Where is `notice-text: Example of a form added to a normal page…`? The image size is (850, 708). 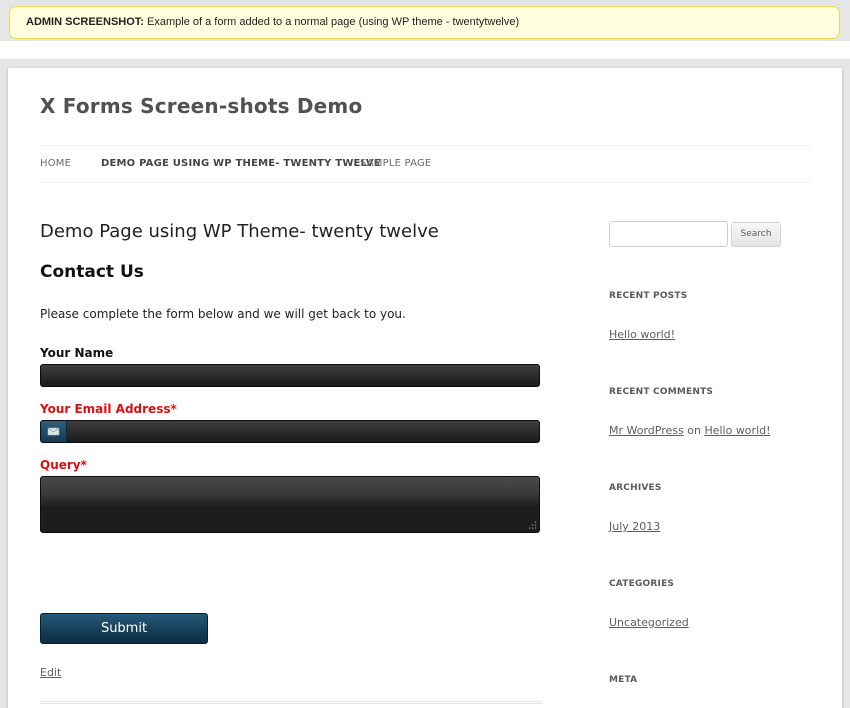
notice-text: Example of a form added to a normal page… is located at coordinates (333, 22).